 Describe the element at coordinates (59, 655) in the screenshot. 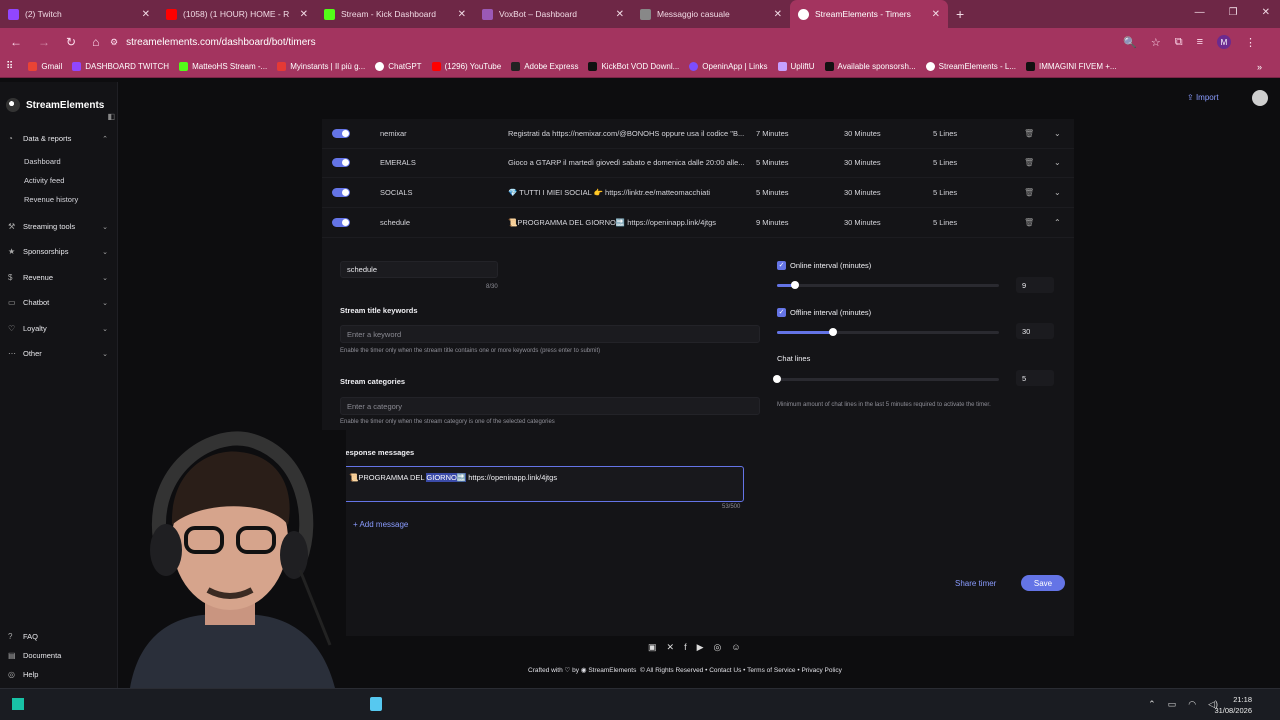

I see `sidebar-item-documentation: ▤ Documenta` at that location.